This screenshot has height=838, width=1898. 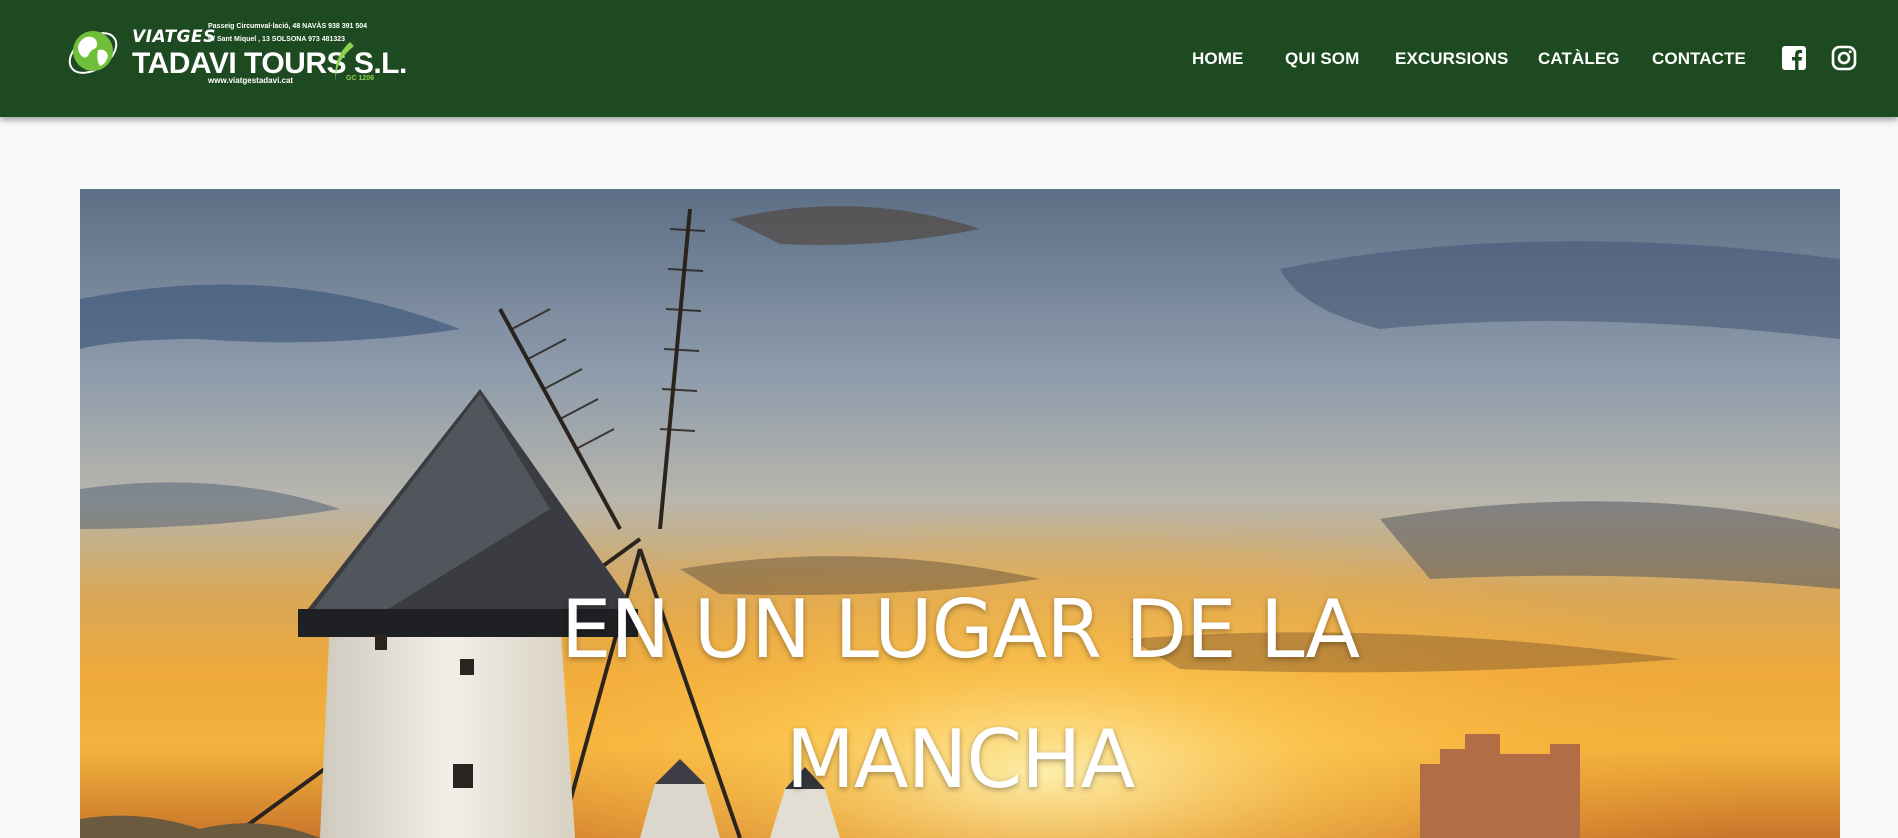 What do you see at coordinates (960, 694) in the screenshot?
I see `hero-title: EN UN LUGAR DE LA MANCHA` at bounding box center [960, 694].